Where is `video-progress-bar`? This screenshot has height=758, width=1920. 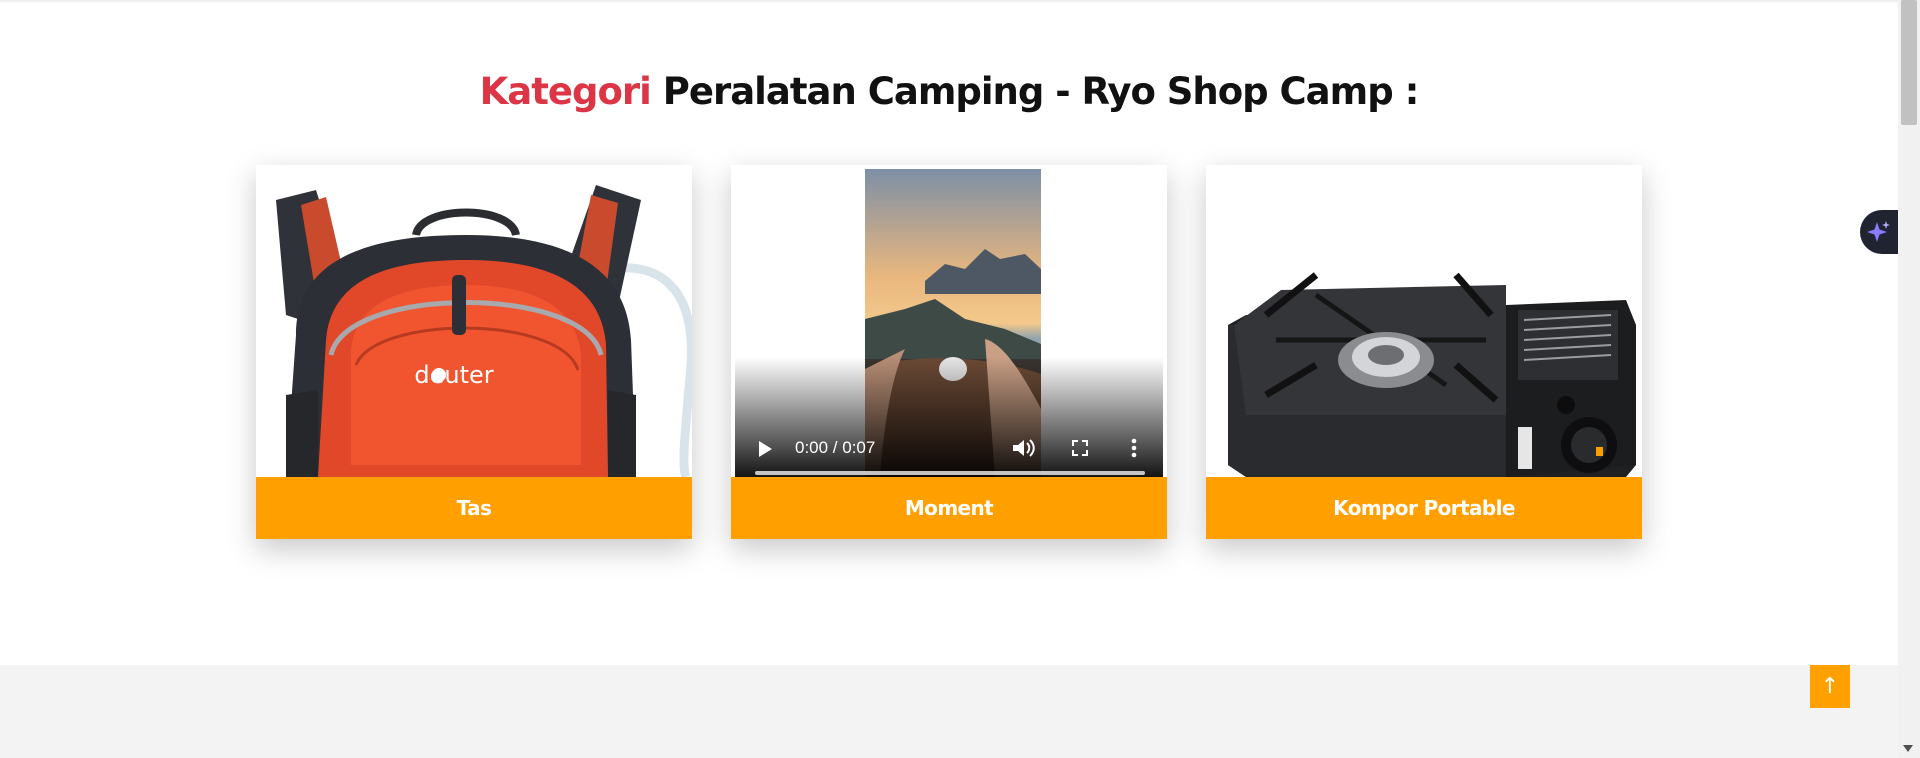
video-progress-bar is located at coordinates (950, 473).